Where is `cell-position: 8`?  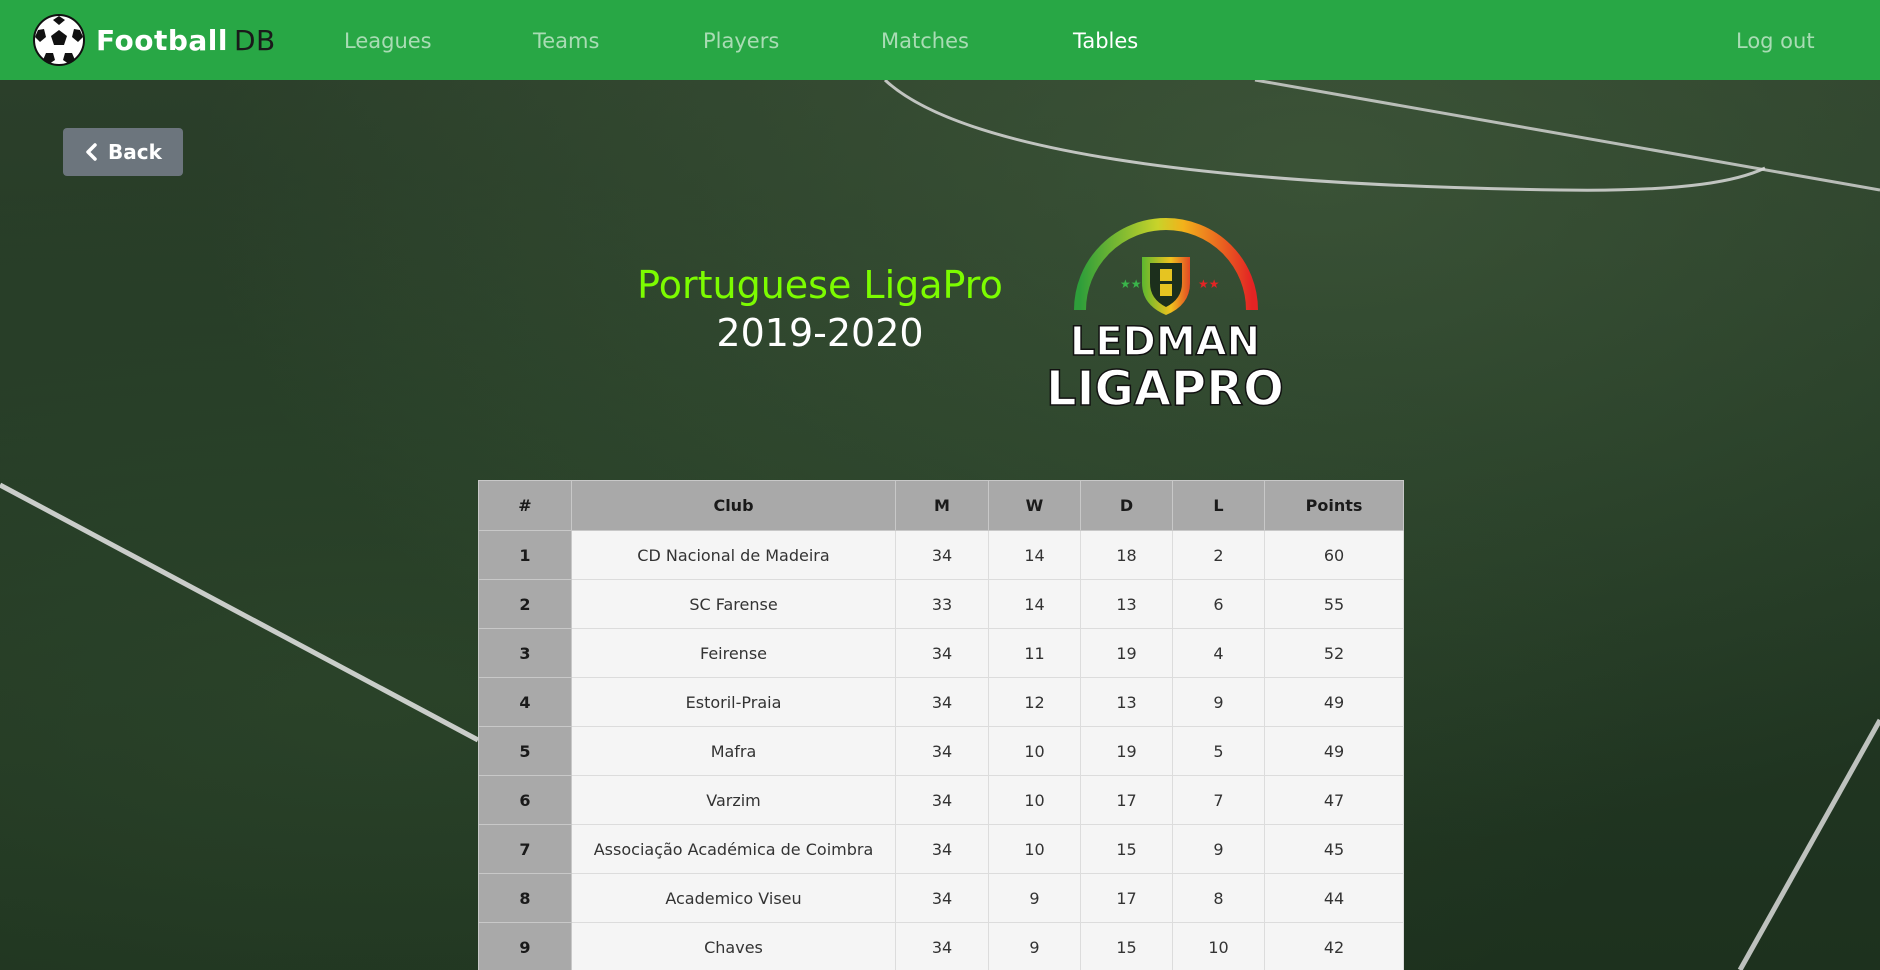
cell-position: 8 is located at coordinates (525, 898).